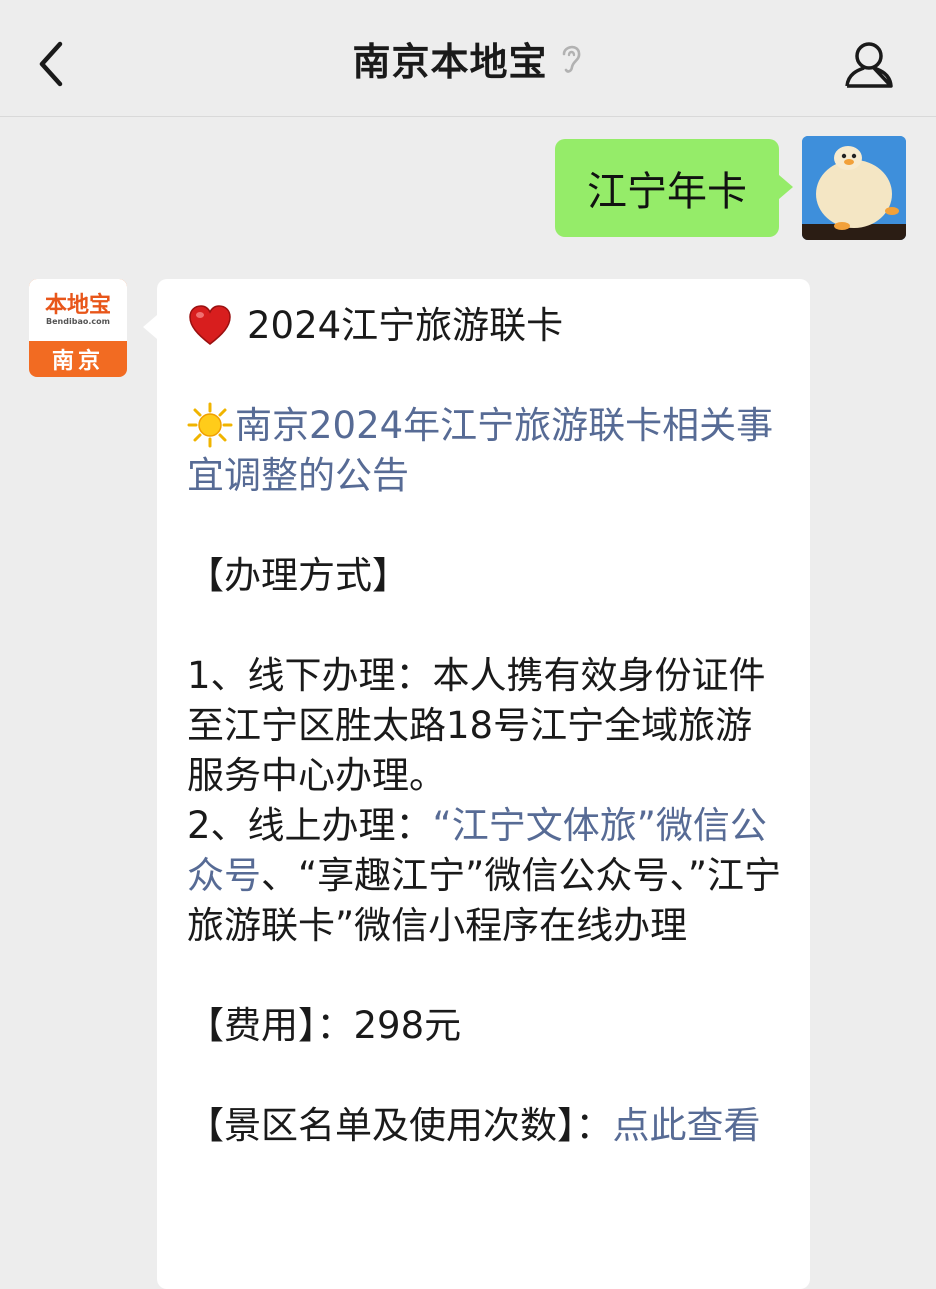 Image resolution: width=936 pixels, height=1289 pixels. Describe the element at coordinates (667, 192) in the screenshot. I see `outgoing-message-text: 江宁年卡` at that location.